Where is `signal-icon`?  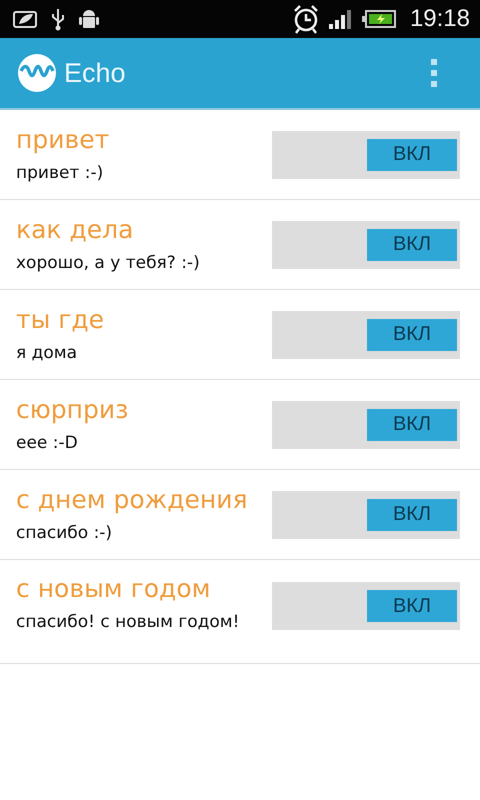 signal-icon is located at coordinates (341, 19).